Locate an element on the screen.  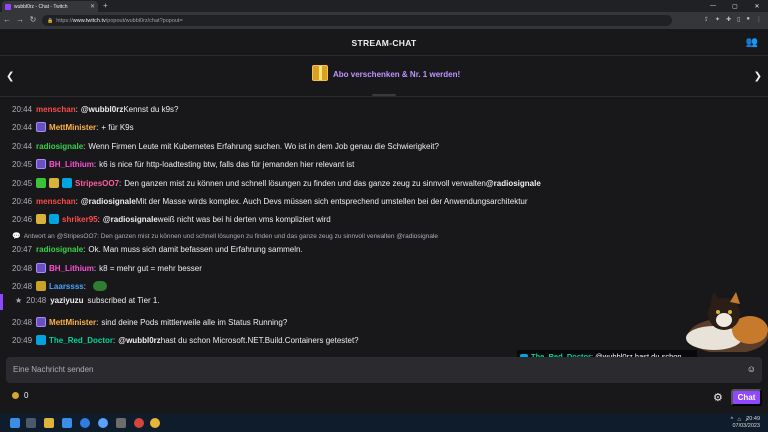
new-tab-icon: + is located at coordinates (105, 5).